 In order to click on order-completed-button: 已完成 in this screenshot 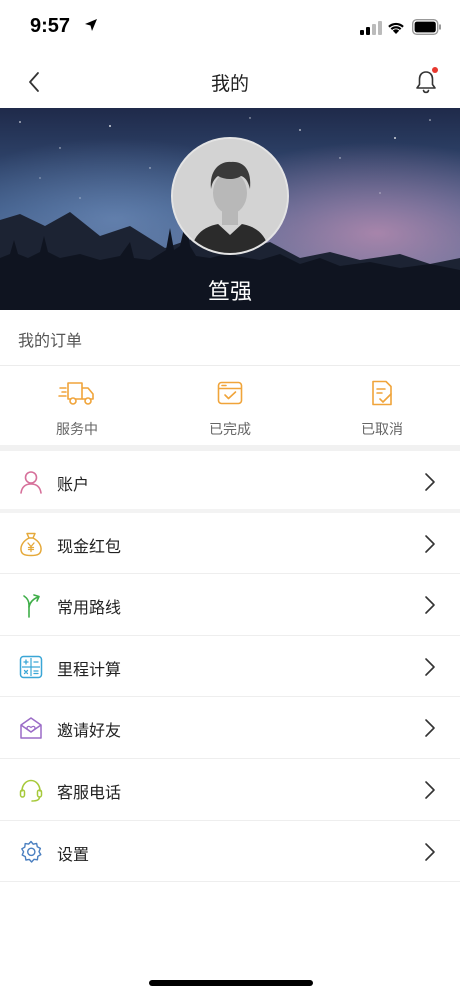, I will do `click(230, 406)`.